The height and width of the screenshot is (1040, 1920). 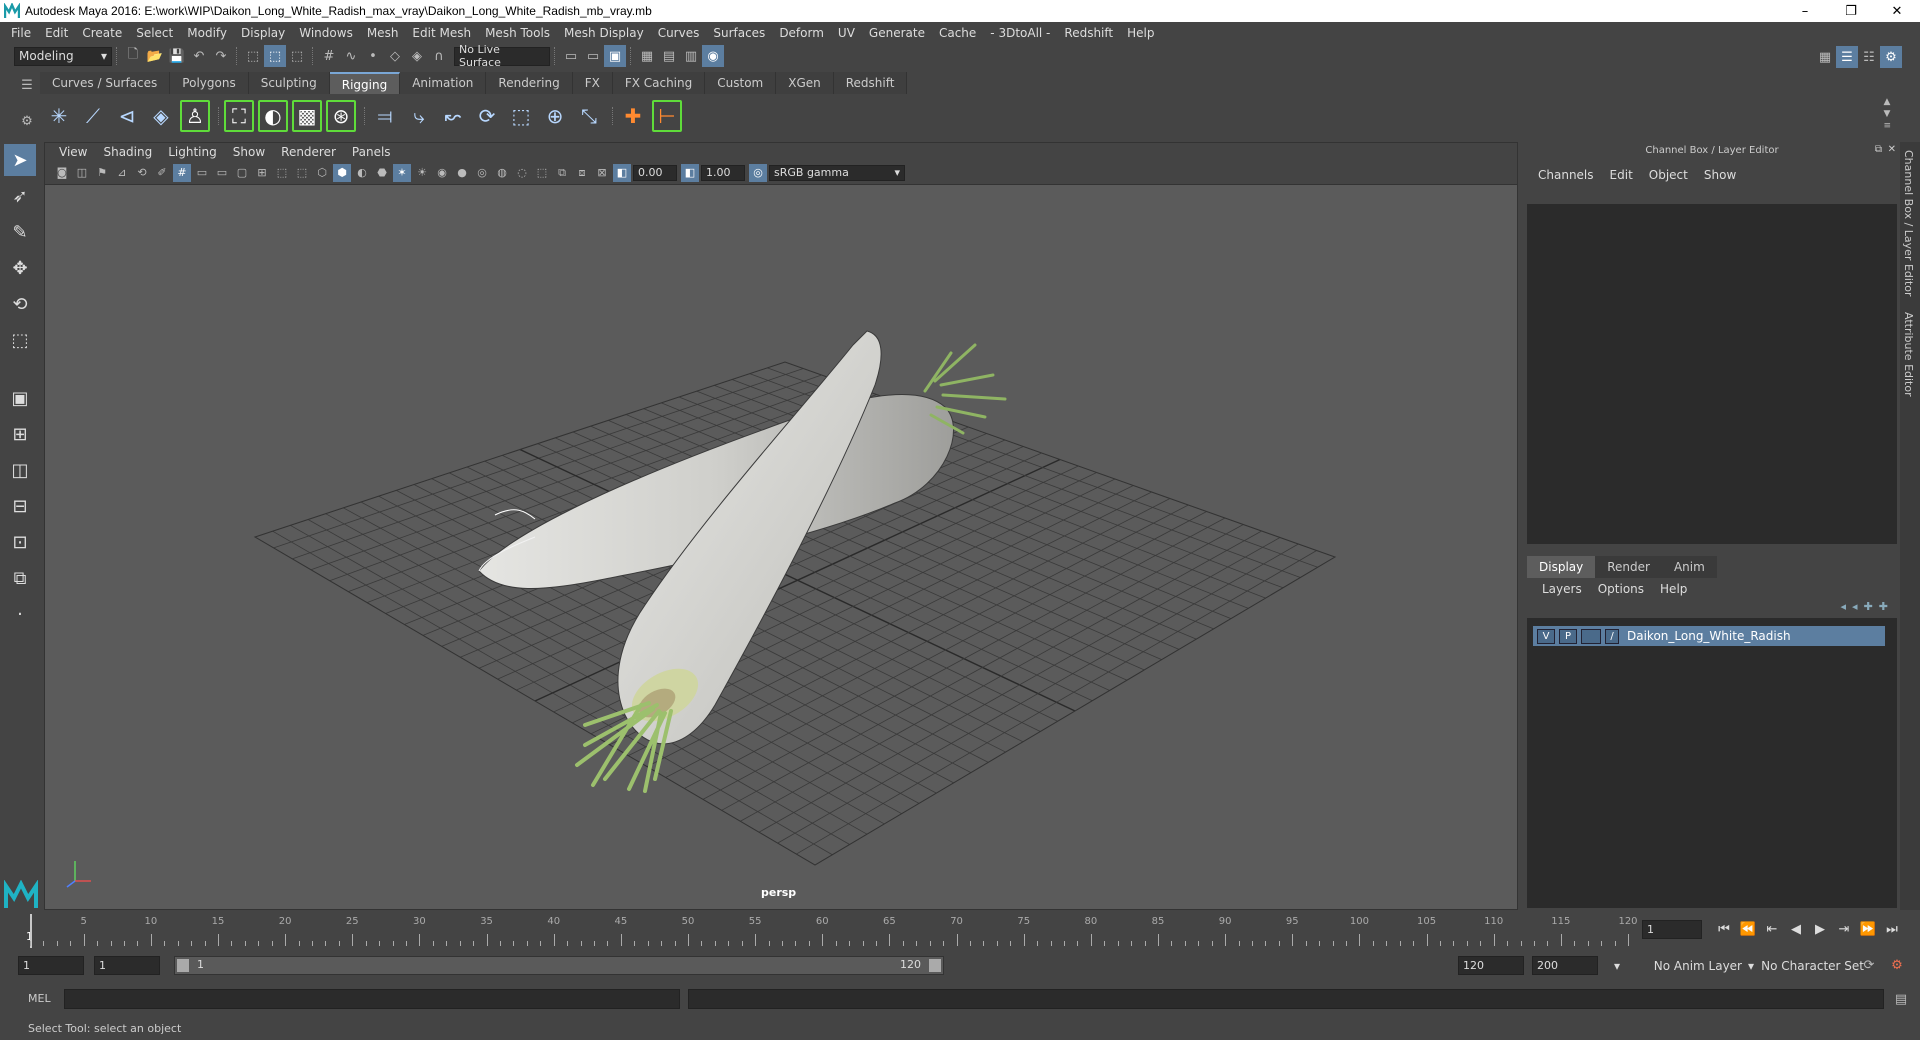 What do you see at coordinates (93, 116) in the screenshot?
I see `ik-handle-icon: ⟋` at bounding box center [93, 116].